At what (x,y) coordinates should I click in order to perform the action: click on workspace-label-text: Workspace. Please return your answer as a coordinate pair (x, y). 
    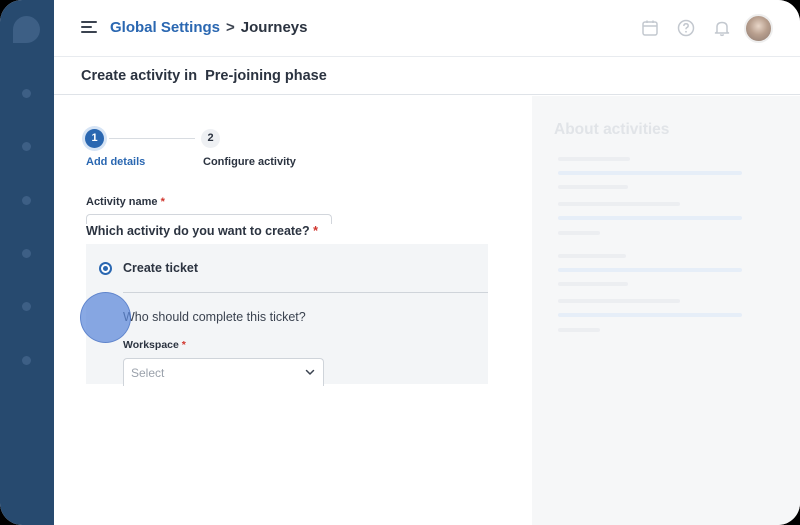
    Looking at the image, I should click on (151, 345).